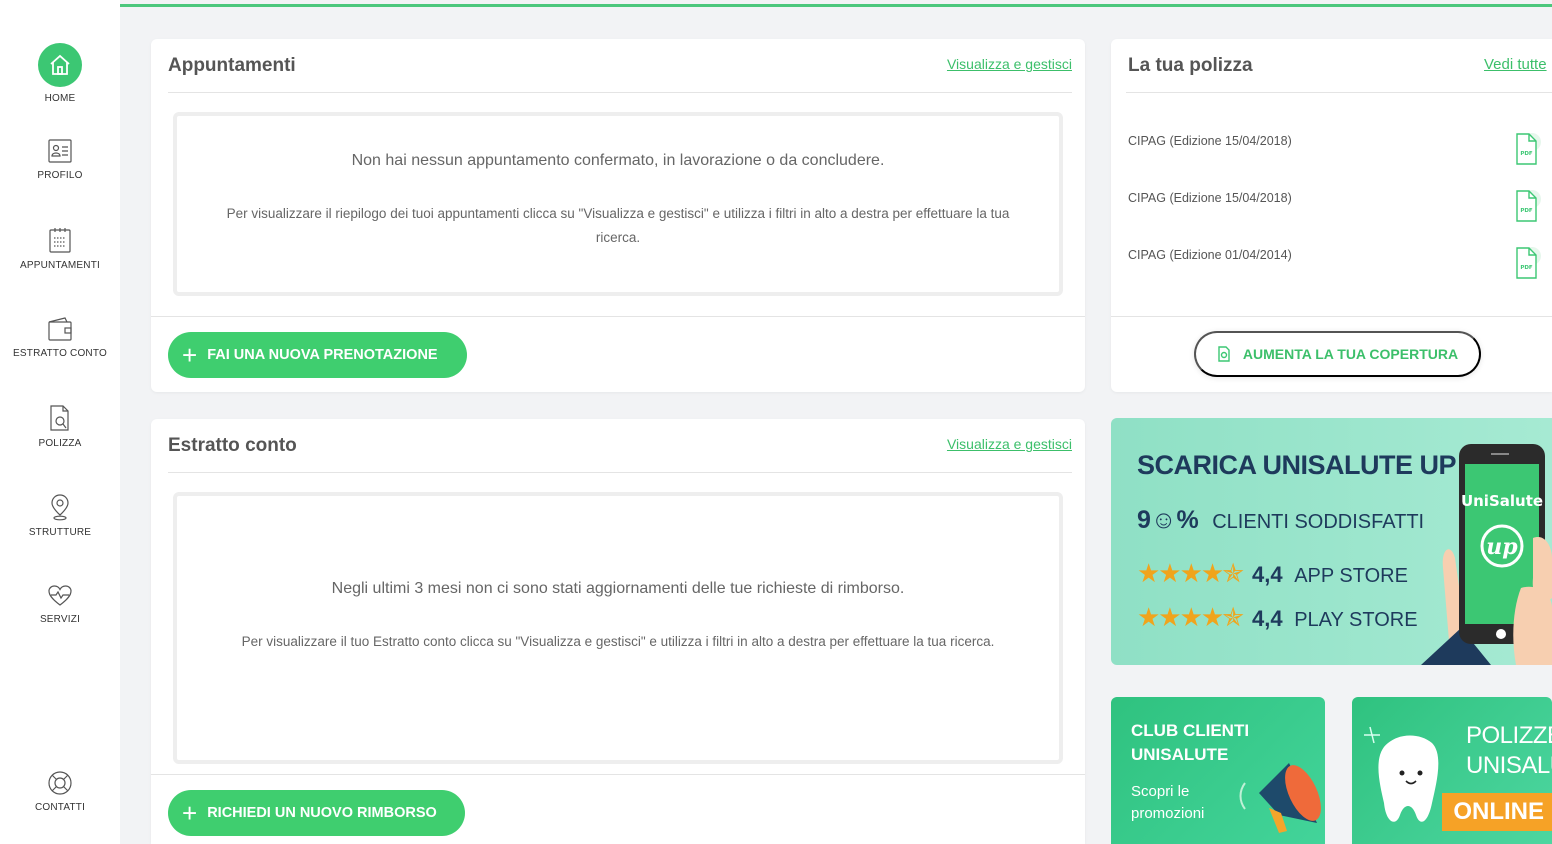 The height and width of the screenshot is (844, 1552). Describe the element at coordinates (232, 445) in the screenshot. I see `statement-title: Estratto conto` at that location.